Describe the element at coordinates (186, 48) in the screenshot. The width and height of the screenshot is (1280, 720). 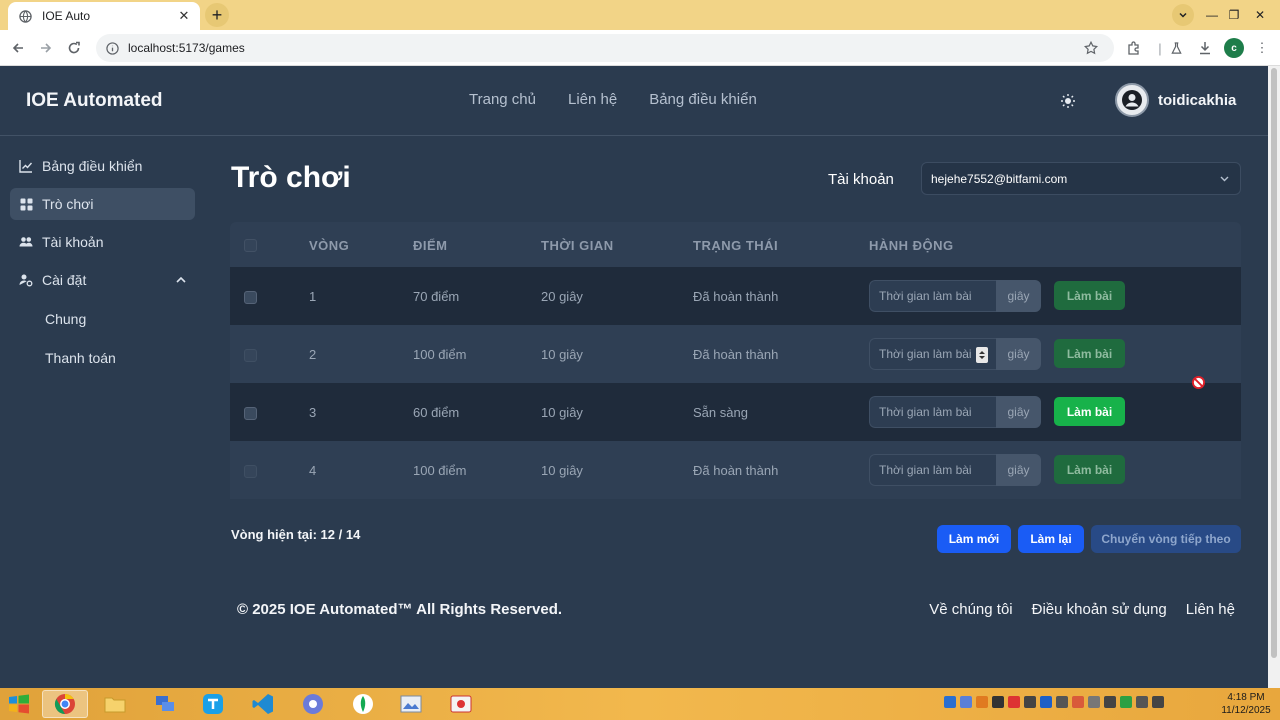
I see `url-text: localhost:5173/games` at that location.